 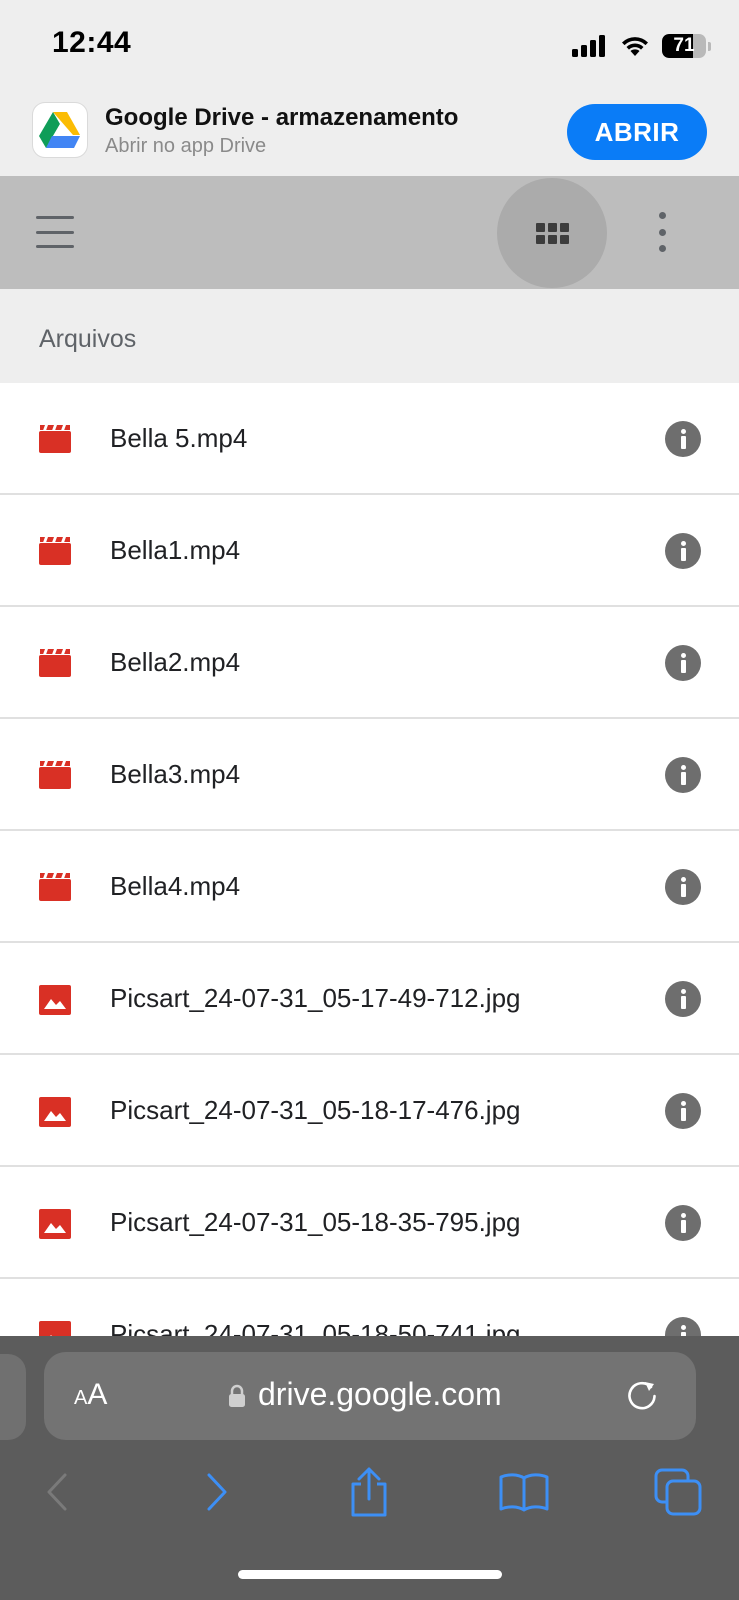 I want to click on reader-large-a: A, so click(x=97, y=1394).